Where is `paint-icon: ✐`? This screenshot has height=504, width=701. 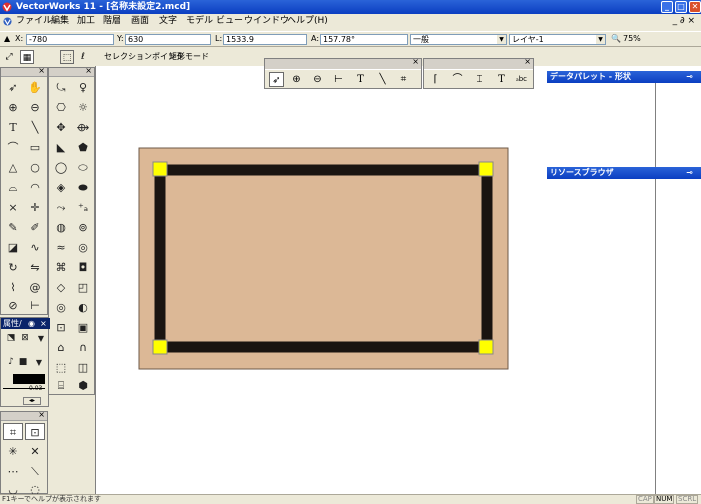 paint-icon: ✐ is located at coordinates (35, 227).